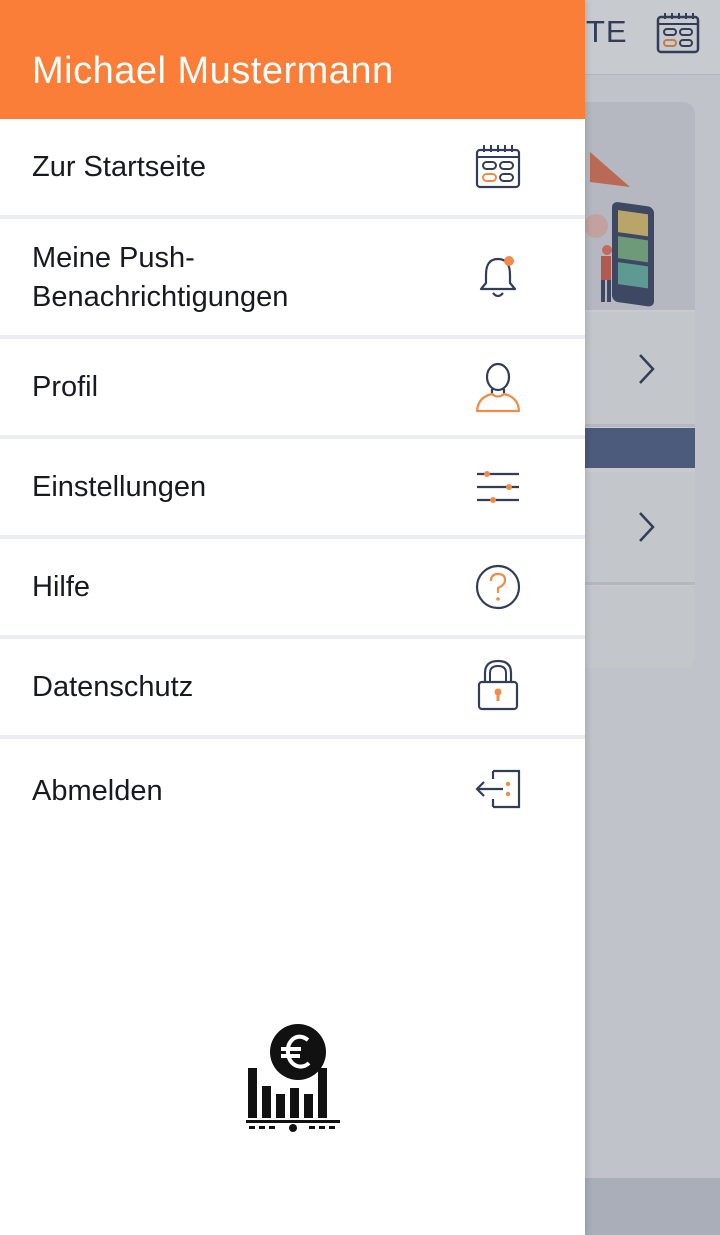 The width and height of the screenshot is (720, 1235). I want to click on menu-item-label: Hilfe, so click(61, 587).